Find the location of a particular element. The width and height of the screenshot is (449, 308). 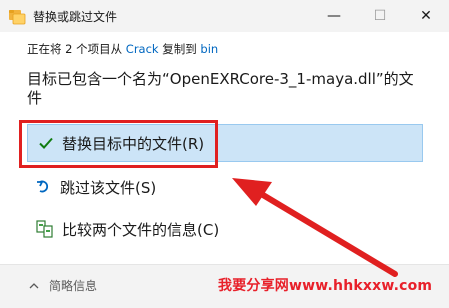

maximize-icon: ☐ is located at coordinates (380, 16).